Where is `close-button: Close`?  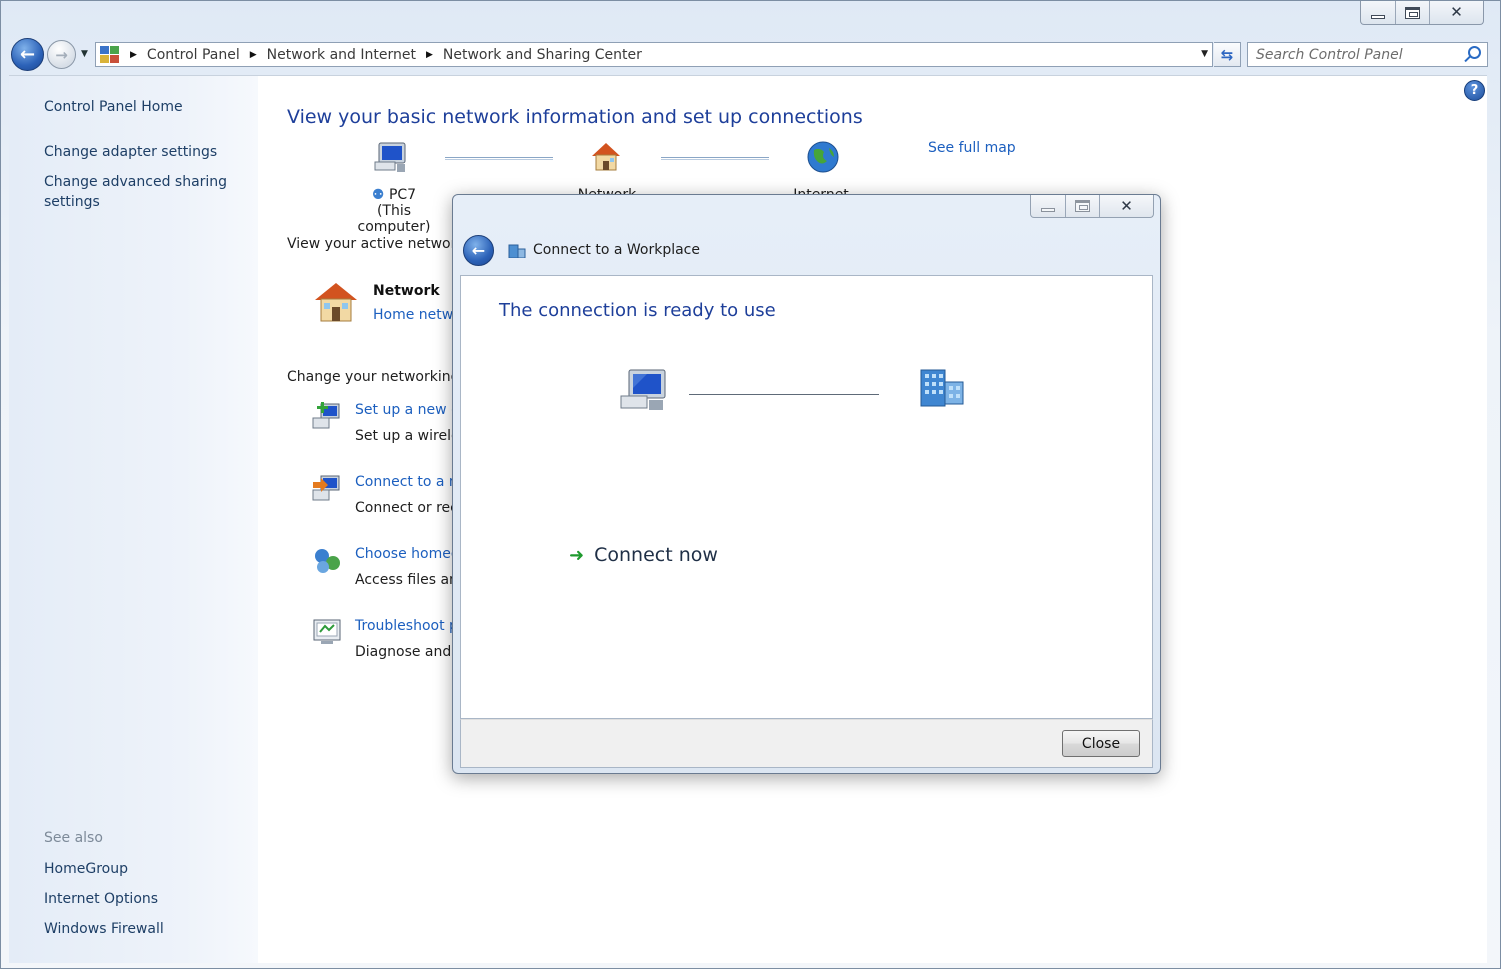 close-button: Close is located at coordinates (1101, 743).